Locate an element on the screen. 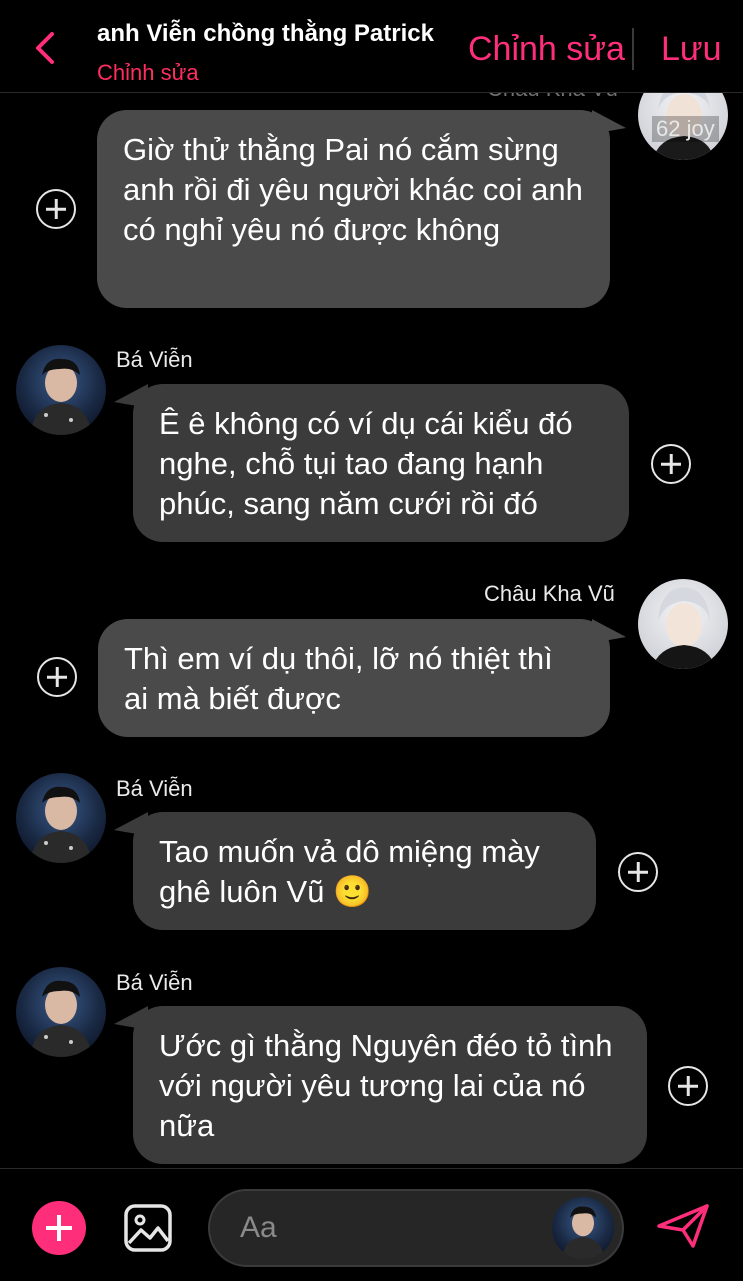 The image size is (743, 1281). input-avatar is located at coordinates (583, 1228).